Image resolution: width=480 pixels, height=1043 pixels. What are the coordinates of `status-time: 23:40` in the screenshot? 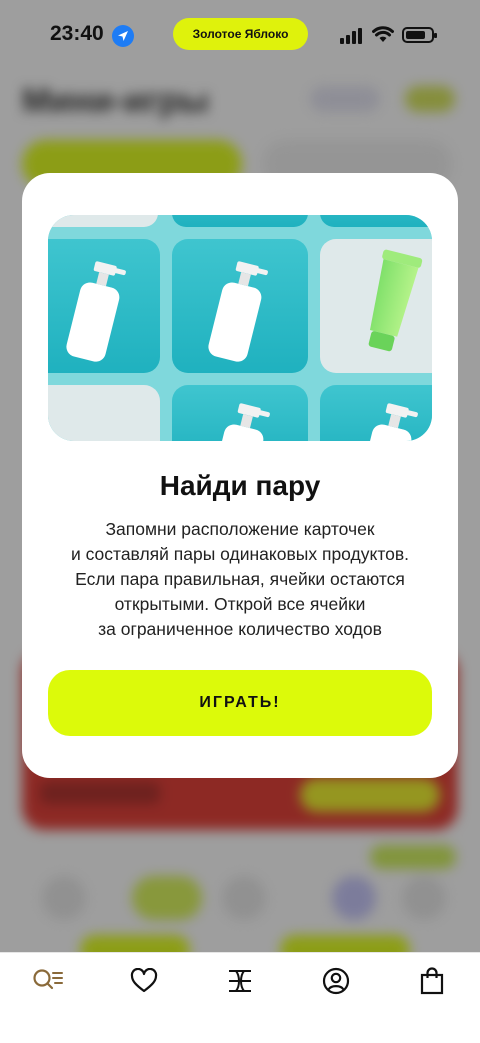 It's located at (77, 33).